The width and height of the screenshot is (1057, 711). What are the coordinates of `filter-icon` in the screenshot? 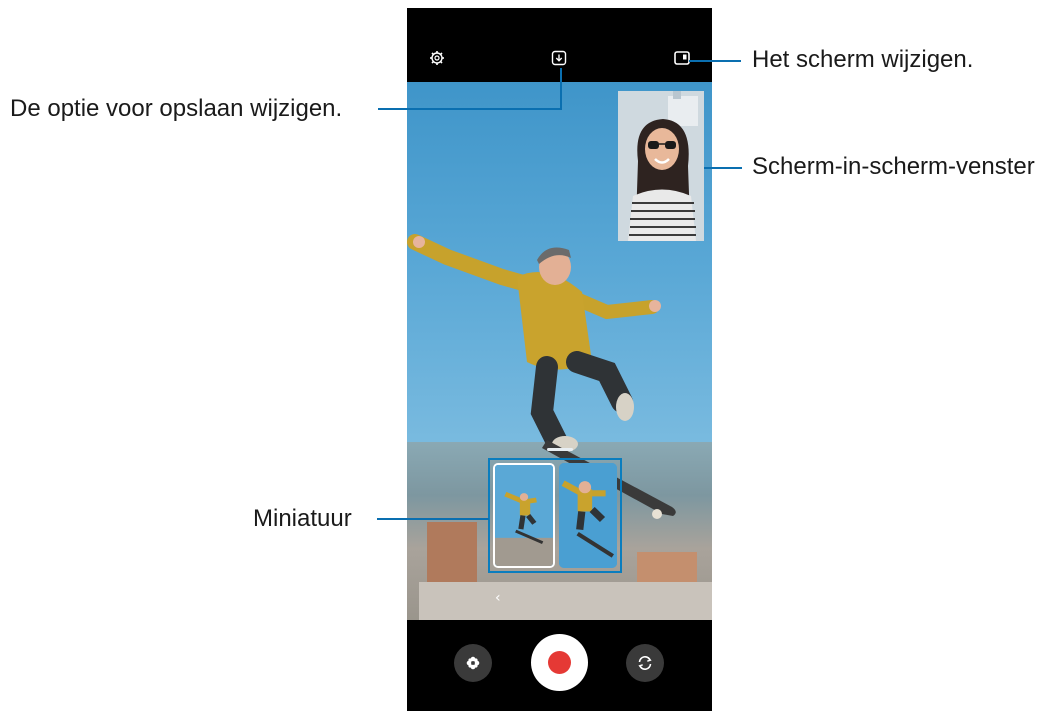 It's located at (473, 663).